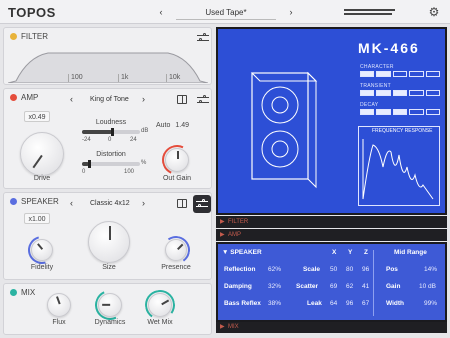  Describe the element at coordinates (163, 125) in the screenshot. I see `auto-label: Auto` at that location.